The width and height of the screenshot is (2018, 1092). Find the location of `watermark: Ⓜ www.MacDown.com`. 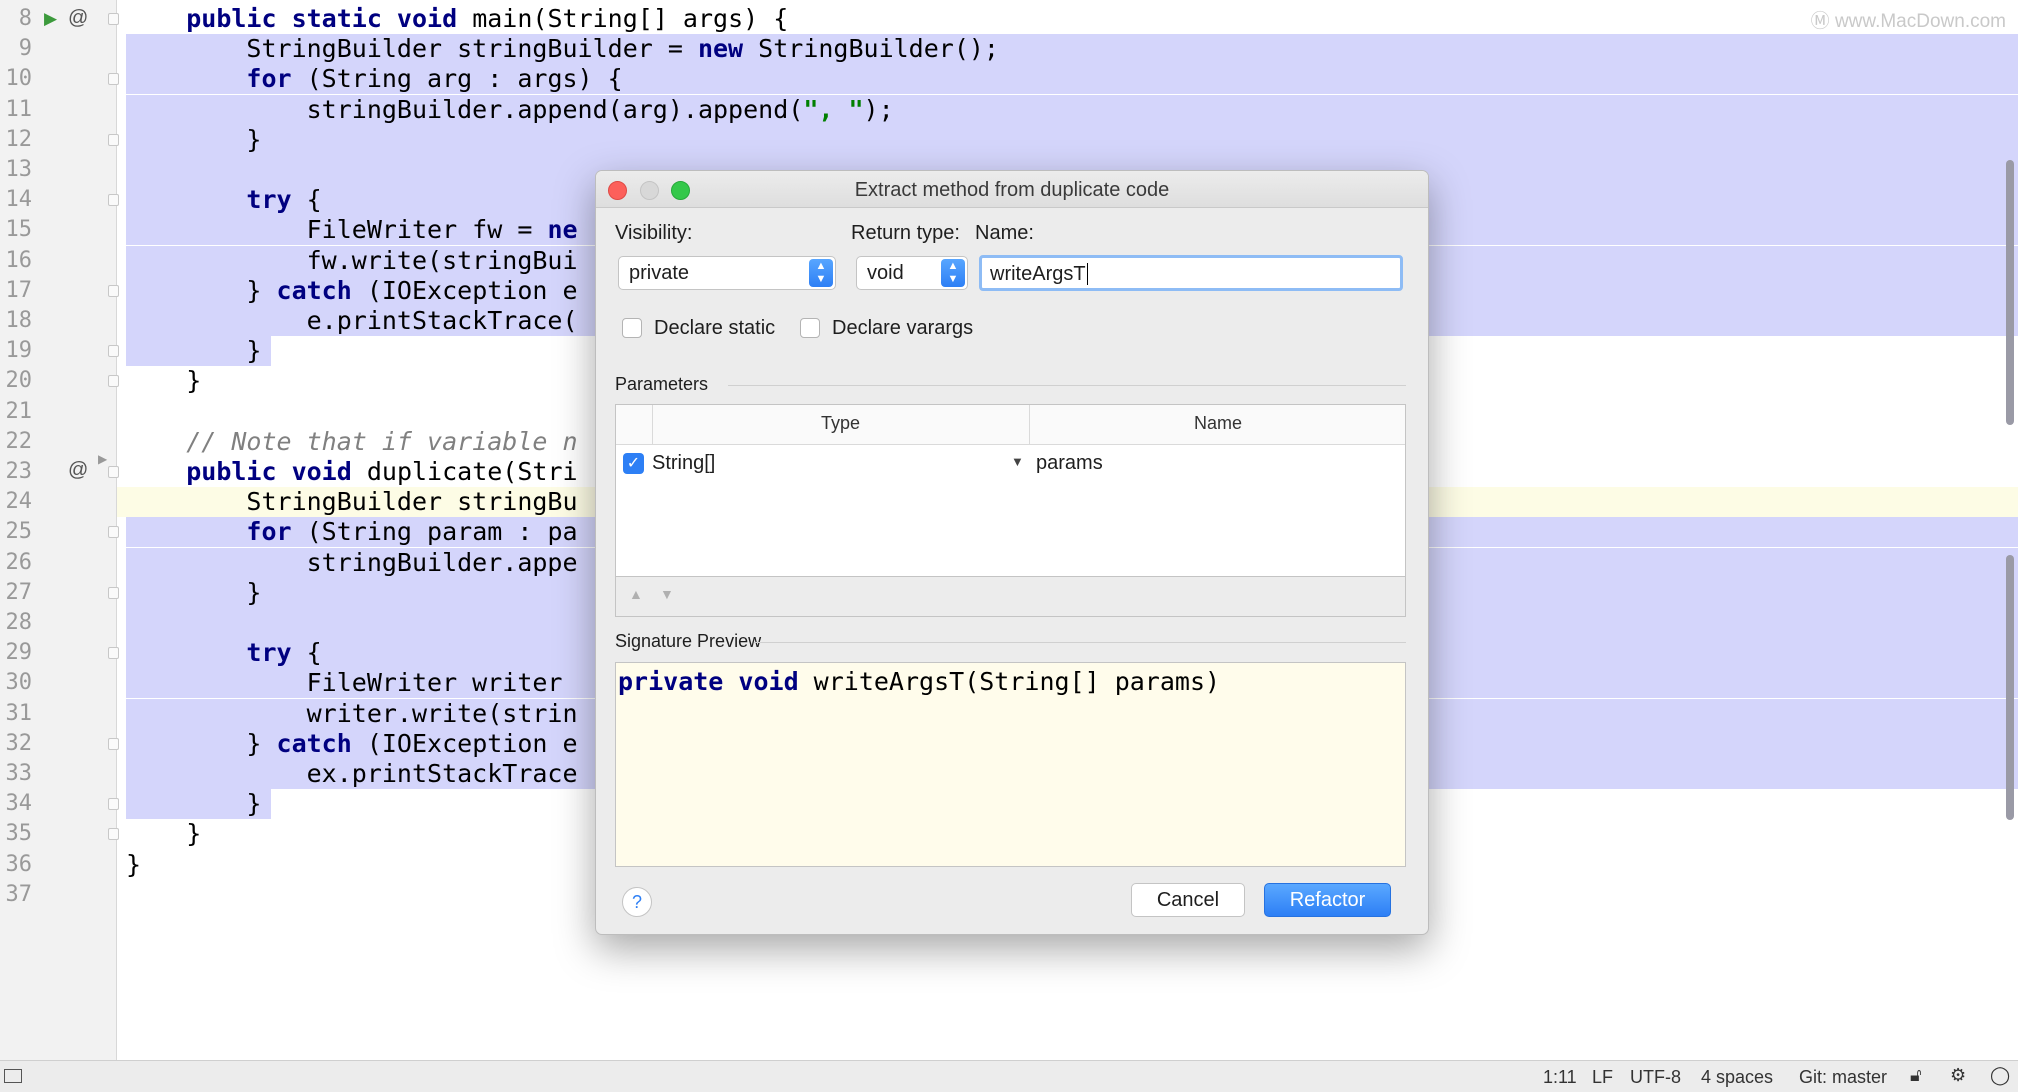

watermark: Ⓜ www.MacDown.com is located at coordinates (1908, 19).